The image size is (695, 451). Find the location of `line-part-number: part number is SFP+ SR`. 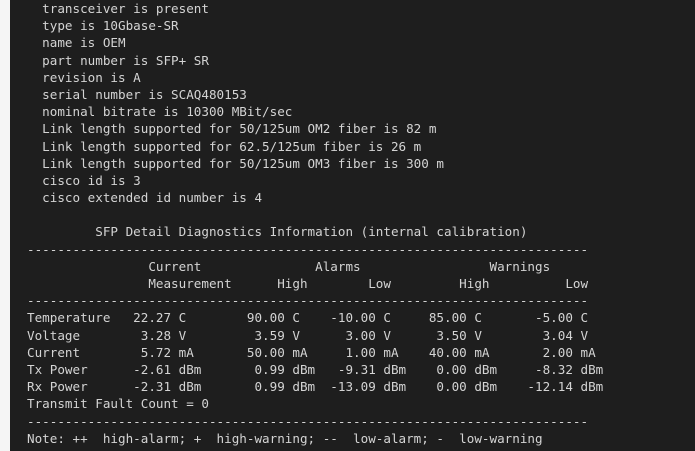

line-part-number: part number is SFP+ SR is located at coordinates (118, 60).